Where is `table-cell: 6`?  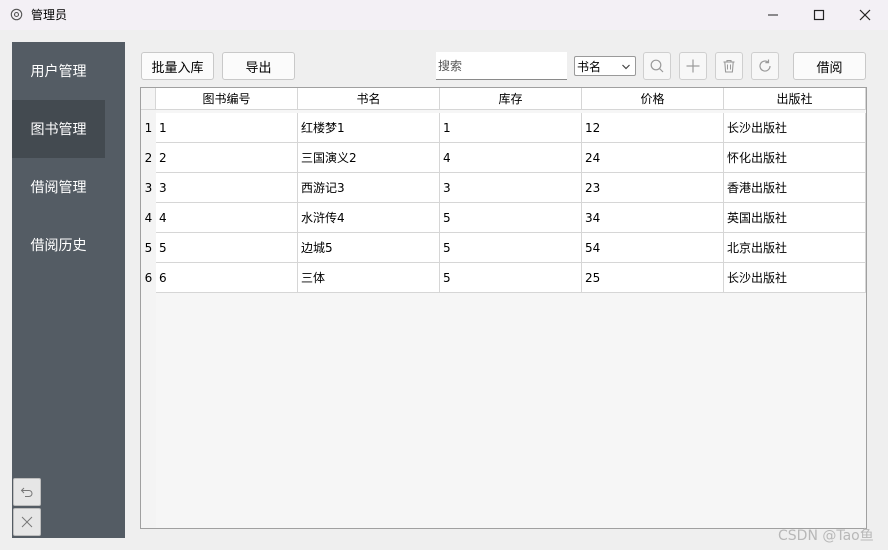
table-cell: 6 is located at coordinates (227, 278).